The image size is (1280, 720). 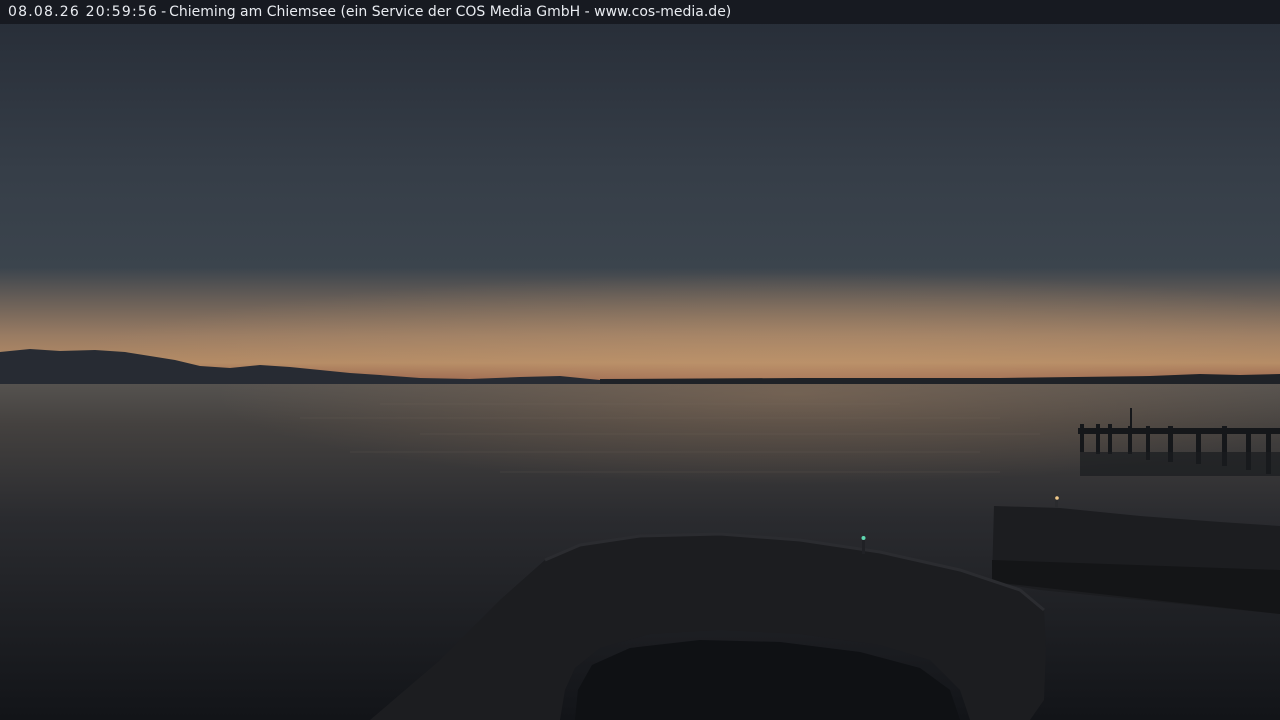 I want to click on green-marker-post, so click(x=863, y=546).